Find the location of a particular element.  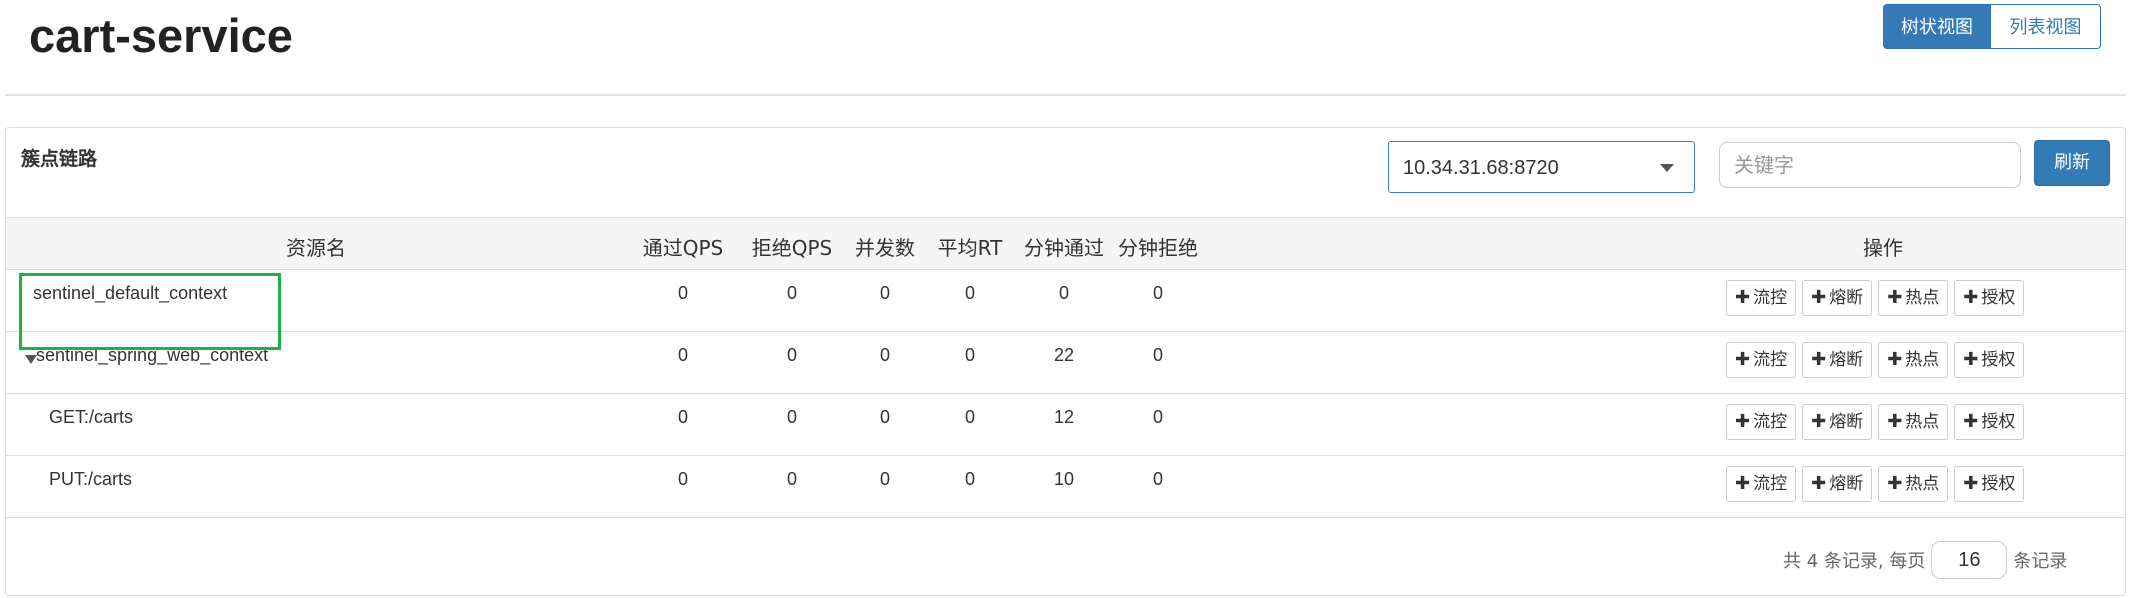

view-toggle: 树状视图 列表视图 is located at coordinates (1992, 26).